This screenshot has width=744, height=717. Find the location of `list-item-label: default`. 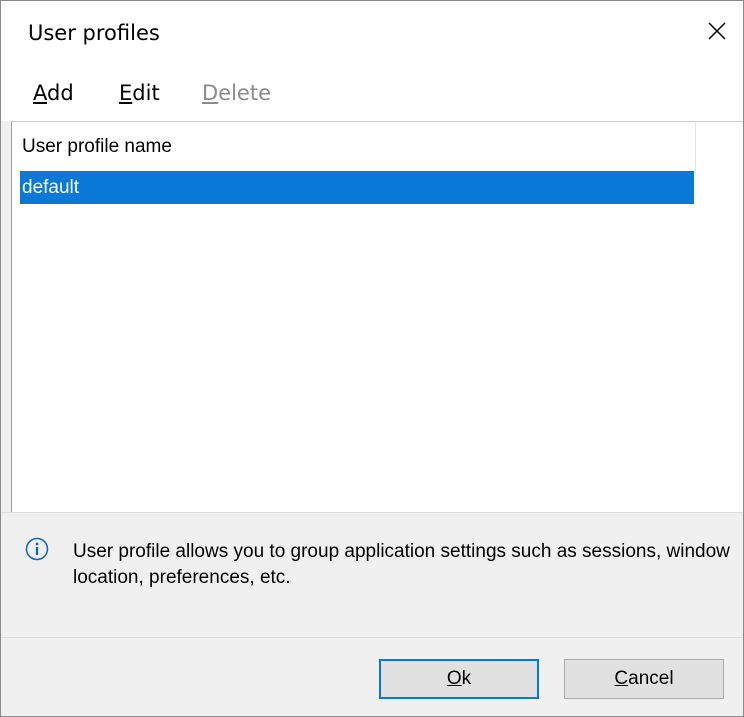

list-item-label: default is located at coordinates (51, 187).